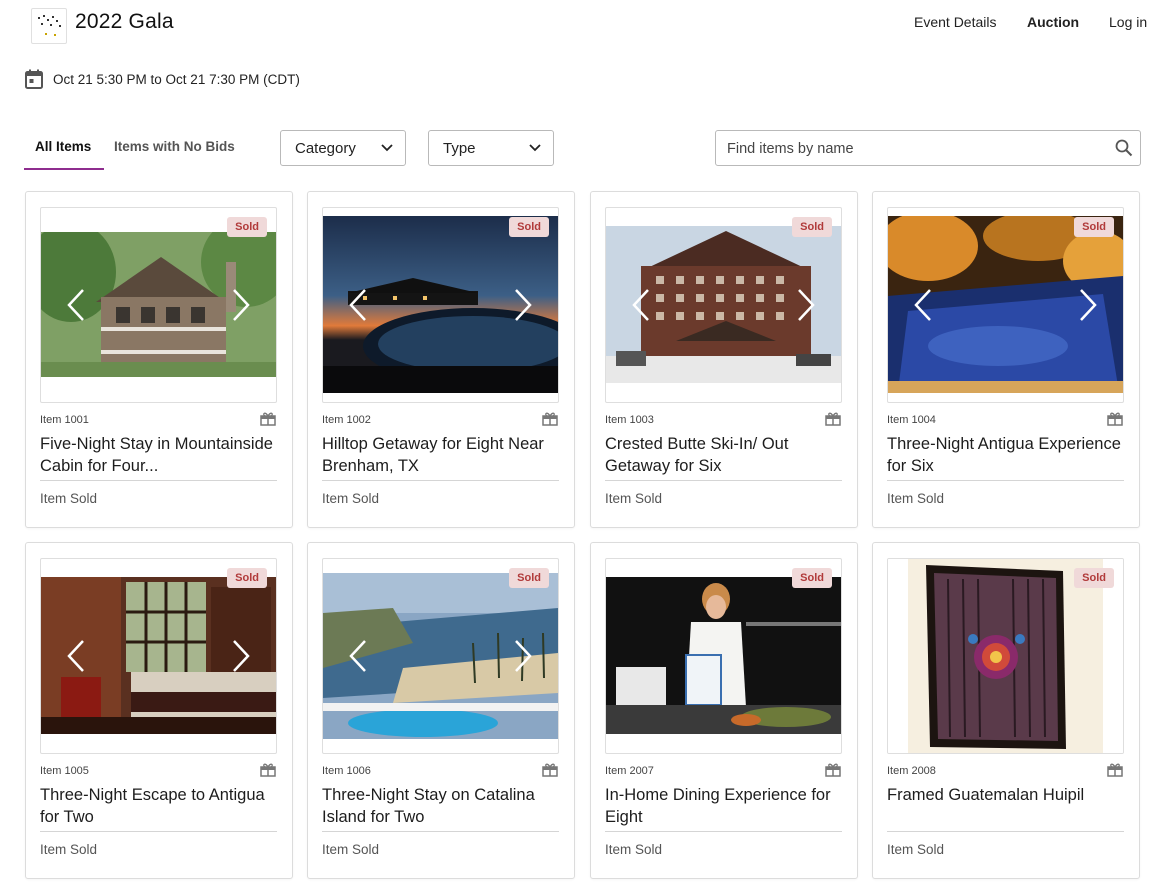 The image size is (1160, 889). Describe the element at coordinates (911, 771) in the screenshot. I see `item-number: Item 2008` at that location.